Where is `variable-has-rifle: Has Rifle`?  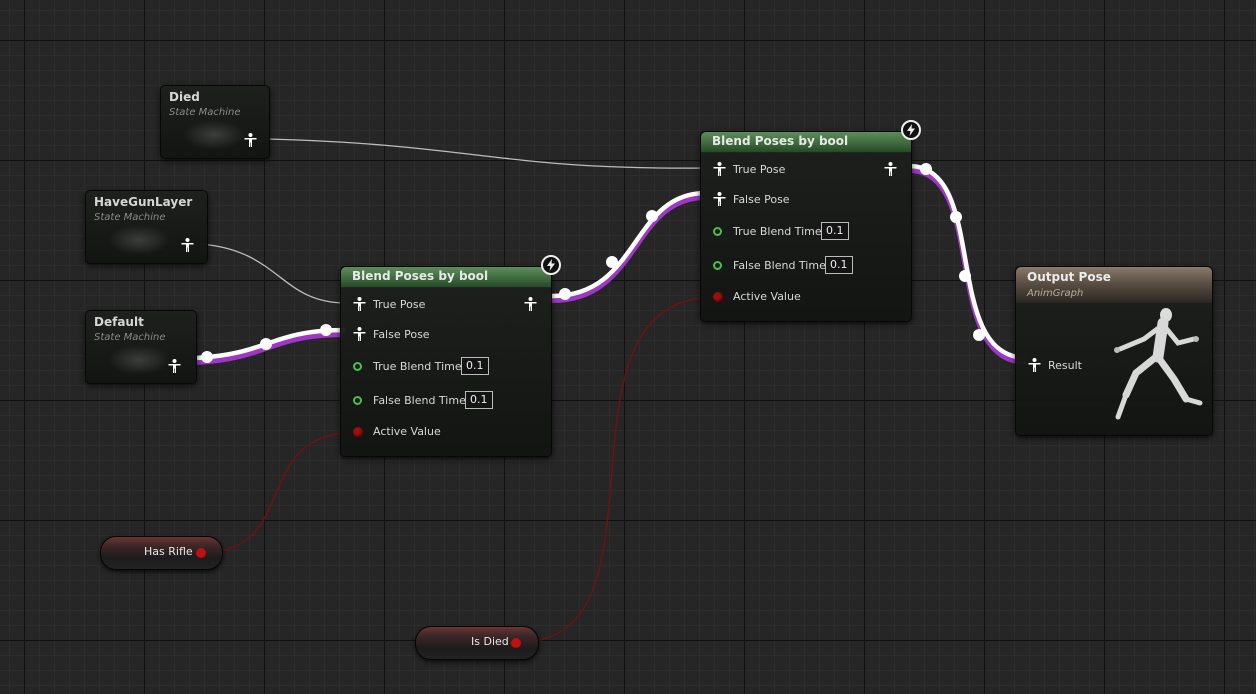
variable-has-rifle: Has Rifle is located at coordinates (161, 553).